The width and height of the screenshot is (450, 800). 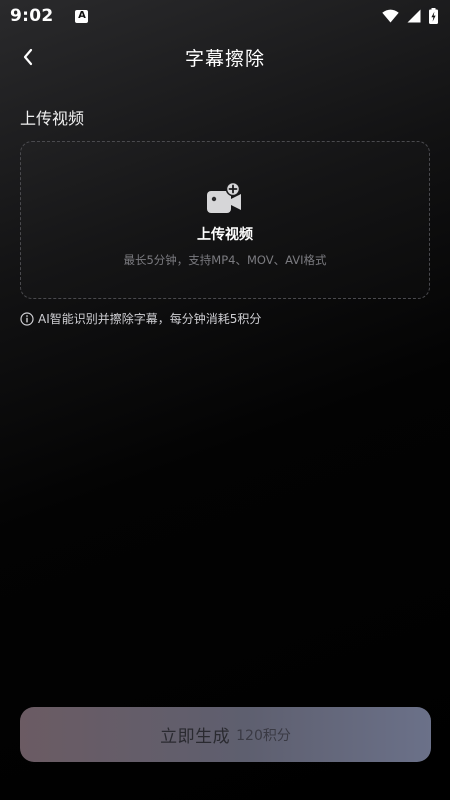 I want to click on info-circle-icon, so click(x=27, y=318).